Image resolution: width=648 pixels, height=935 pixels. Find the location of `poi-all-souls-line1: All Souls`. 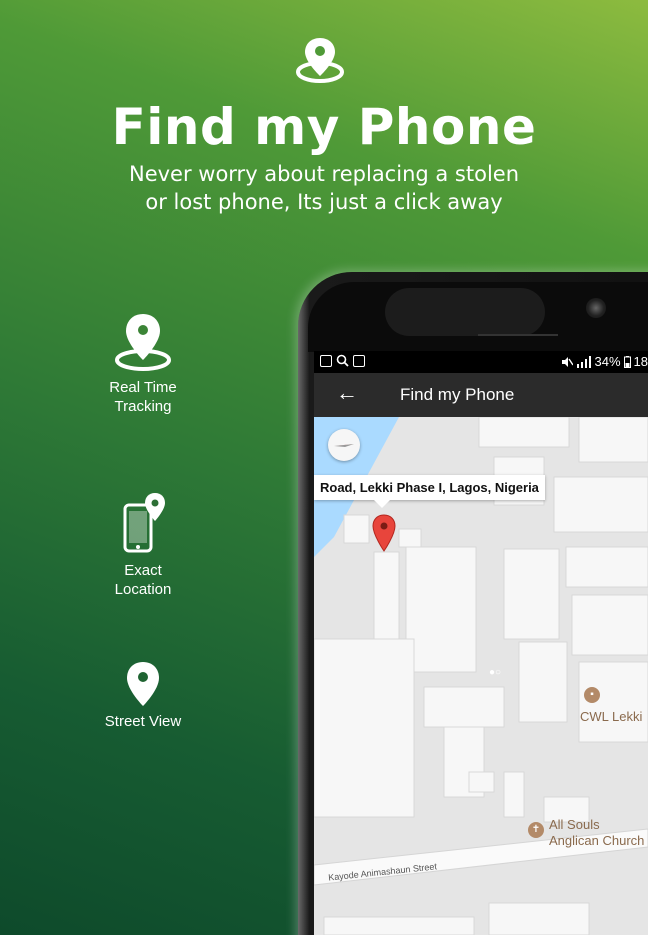

poi-all-souls-line1: All Souls is located at coordinates (574, 825).